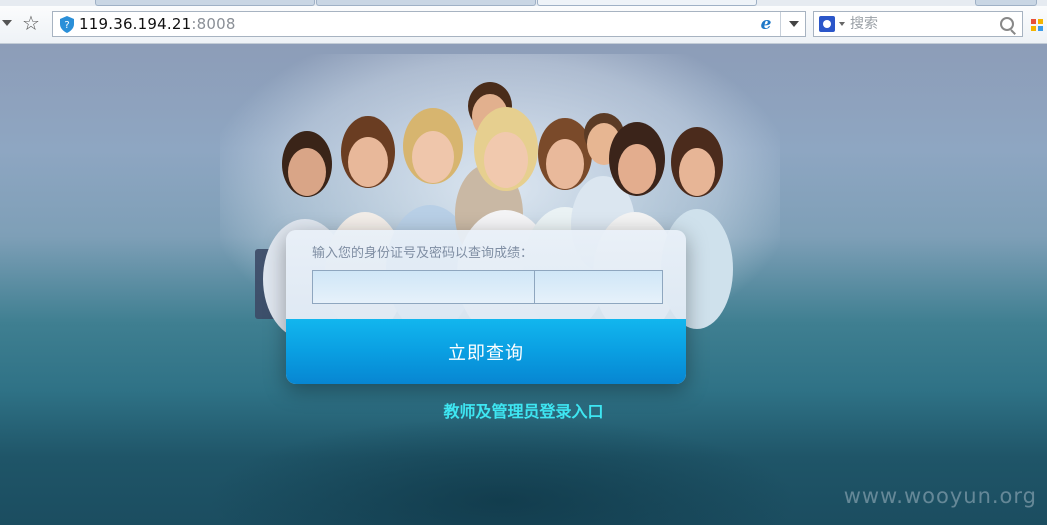 Image resolution: width=1047 pixels, height=525 pixels. I want to click on address-divider, so click(780, 24).